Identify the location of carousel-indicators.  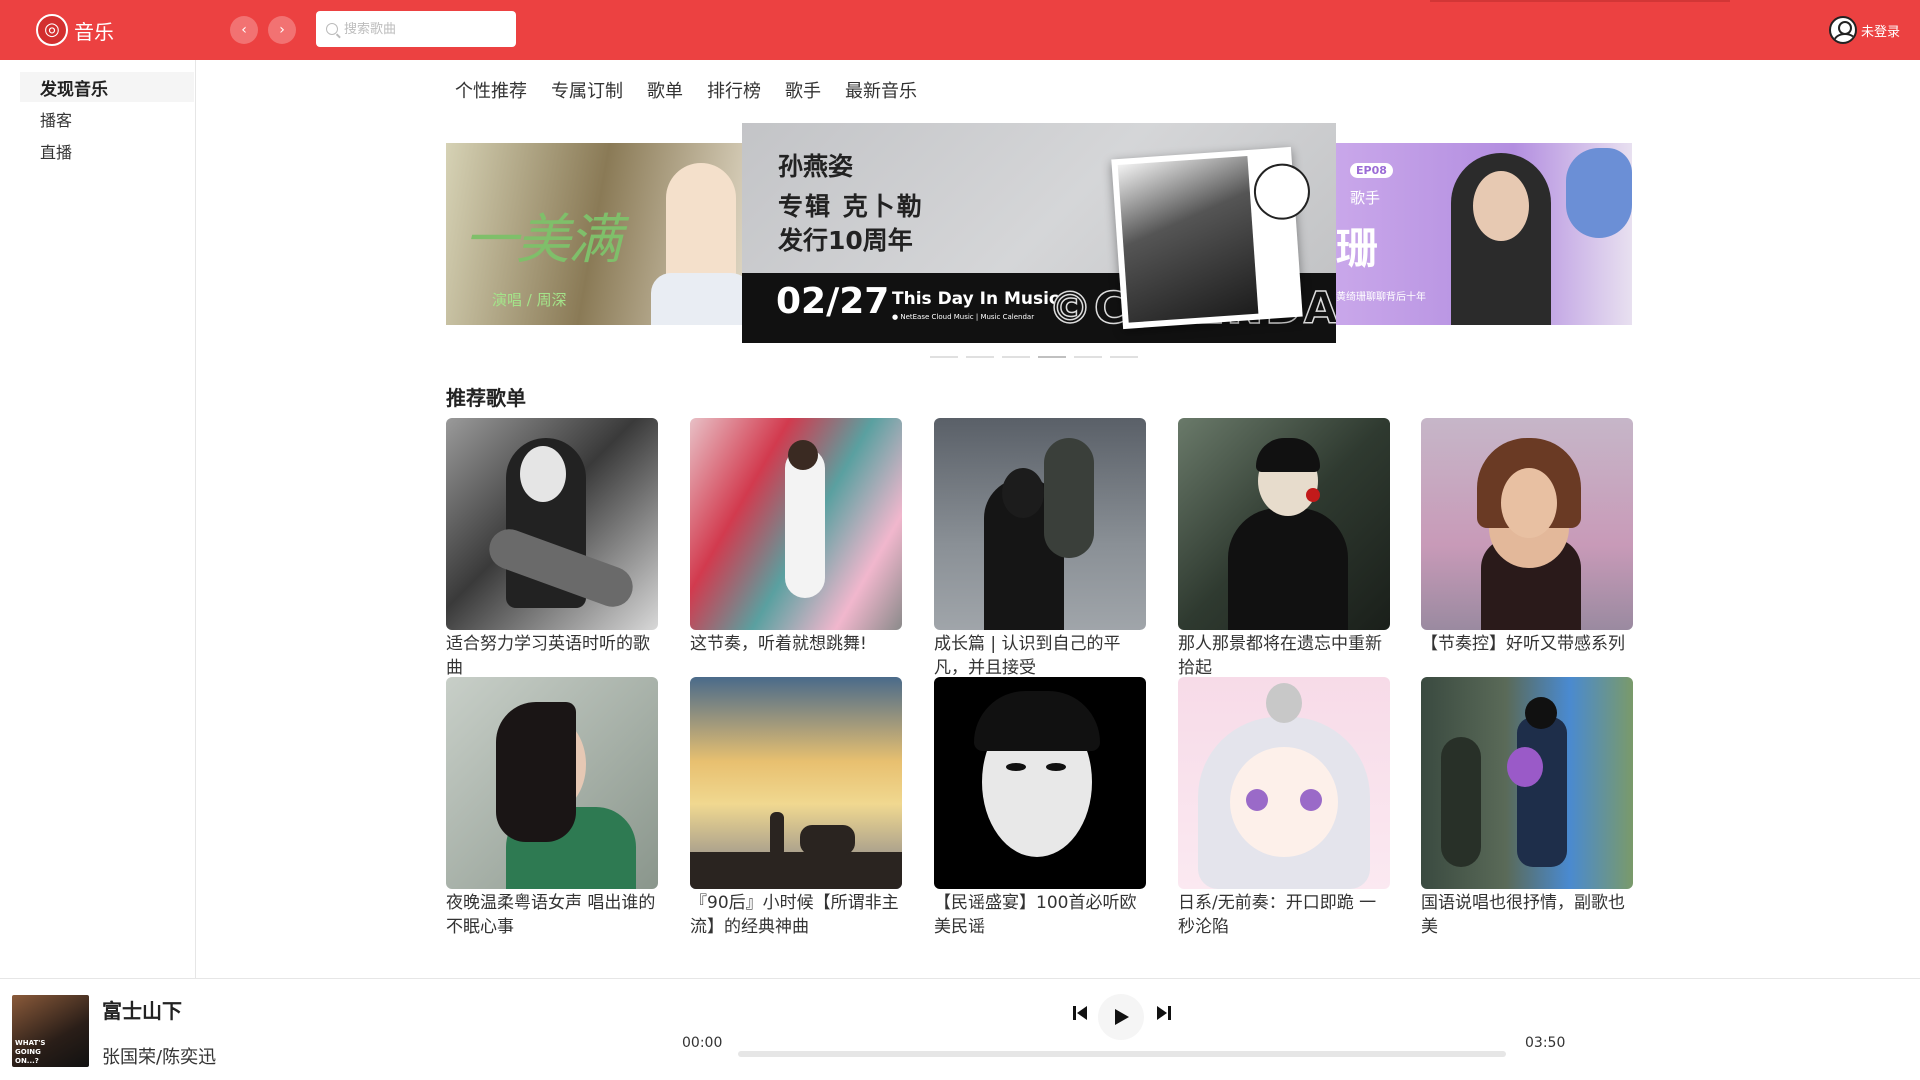
(1038, 357).